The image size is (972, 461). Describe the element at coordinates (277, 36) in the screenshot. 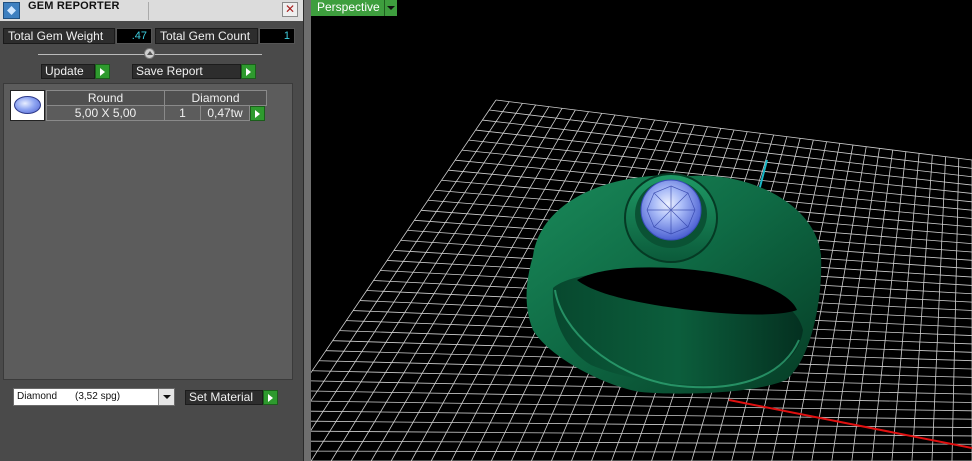

I see `total-gem-count-value: 1` at that location.